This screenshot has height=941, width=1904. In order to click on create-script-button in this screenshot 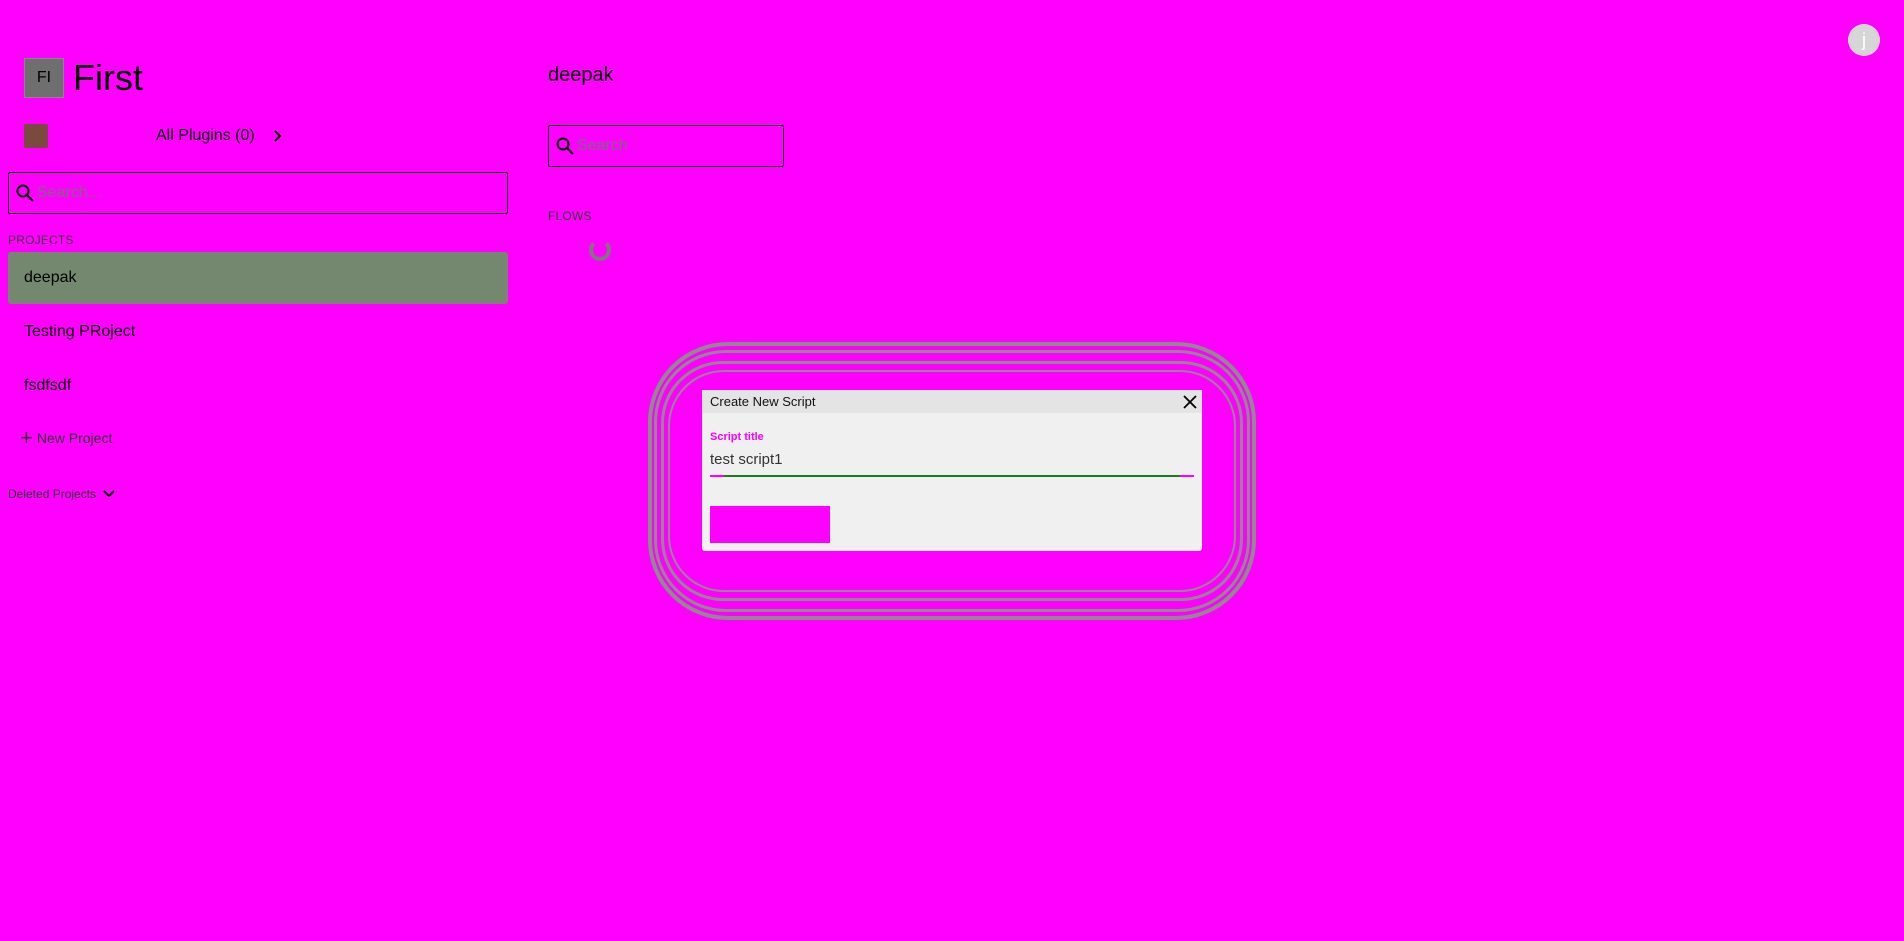, I will do `click(770, 524)`.